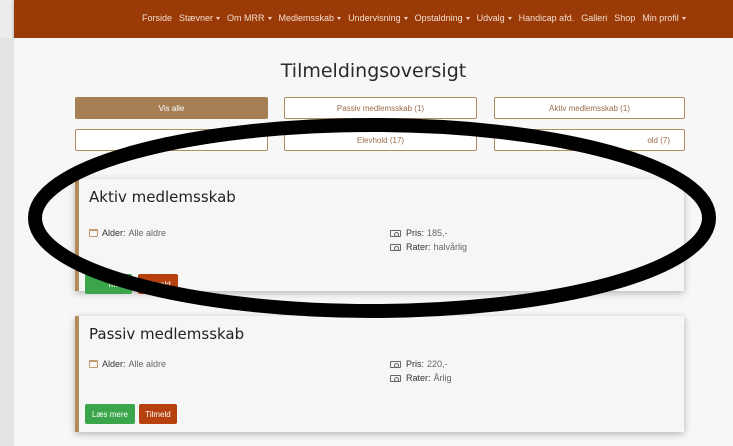  I want to click on rate-value: Årlig, so click(442, 378).